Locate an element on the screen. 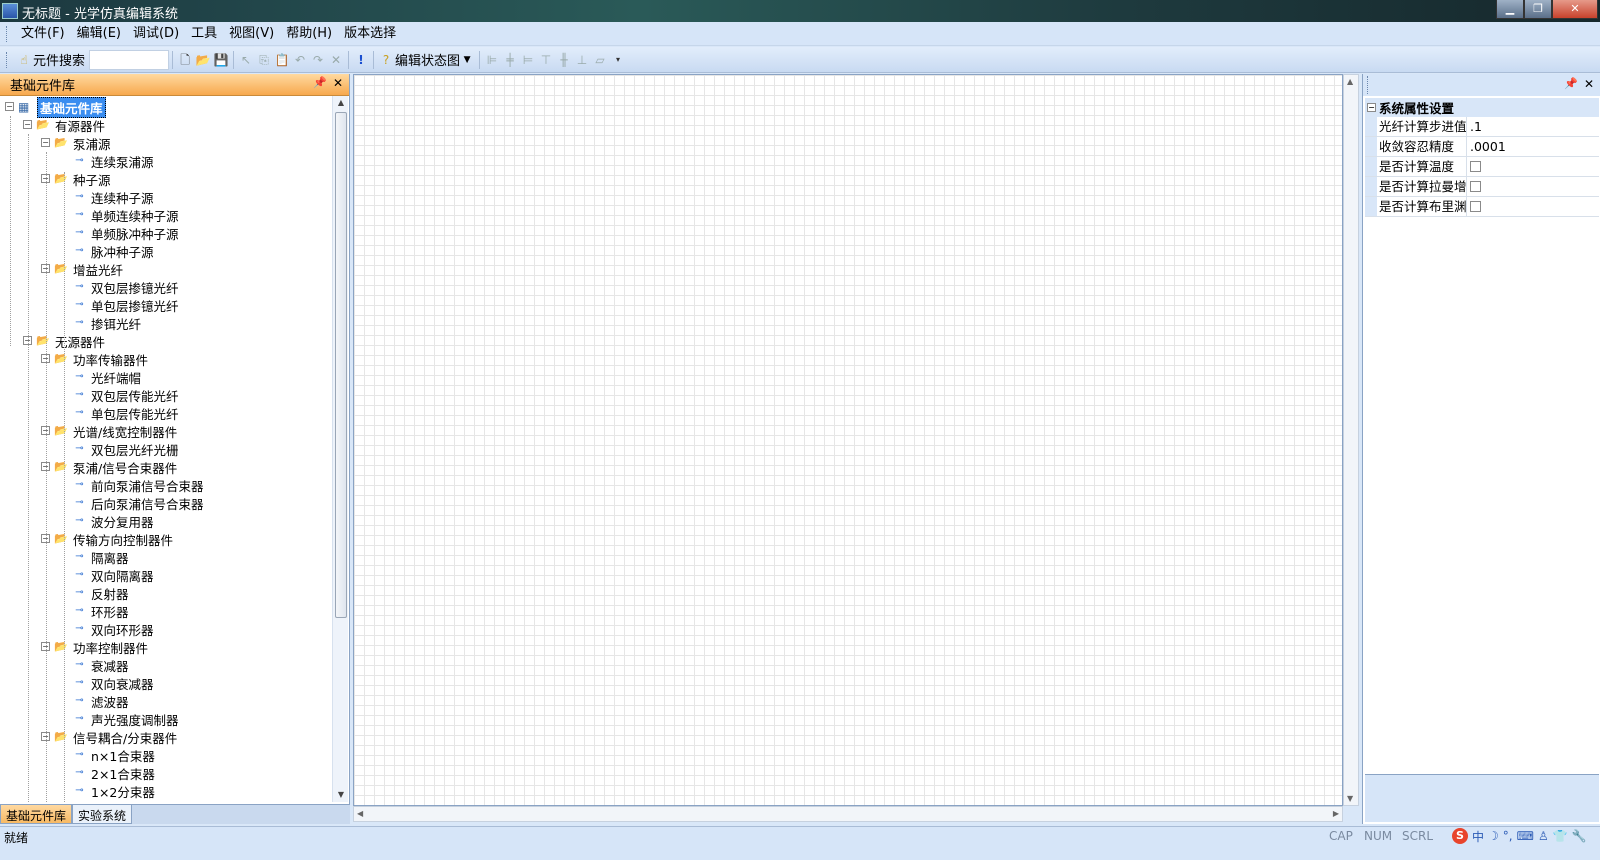 The width and height of the screenshot is (1600, 860). chevron-down-icon: ▼ is located at coordinates (467, 60).